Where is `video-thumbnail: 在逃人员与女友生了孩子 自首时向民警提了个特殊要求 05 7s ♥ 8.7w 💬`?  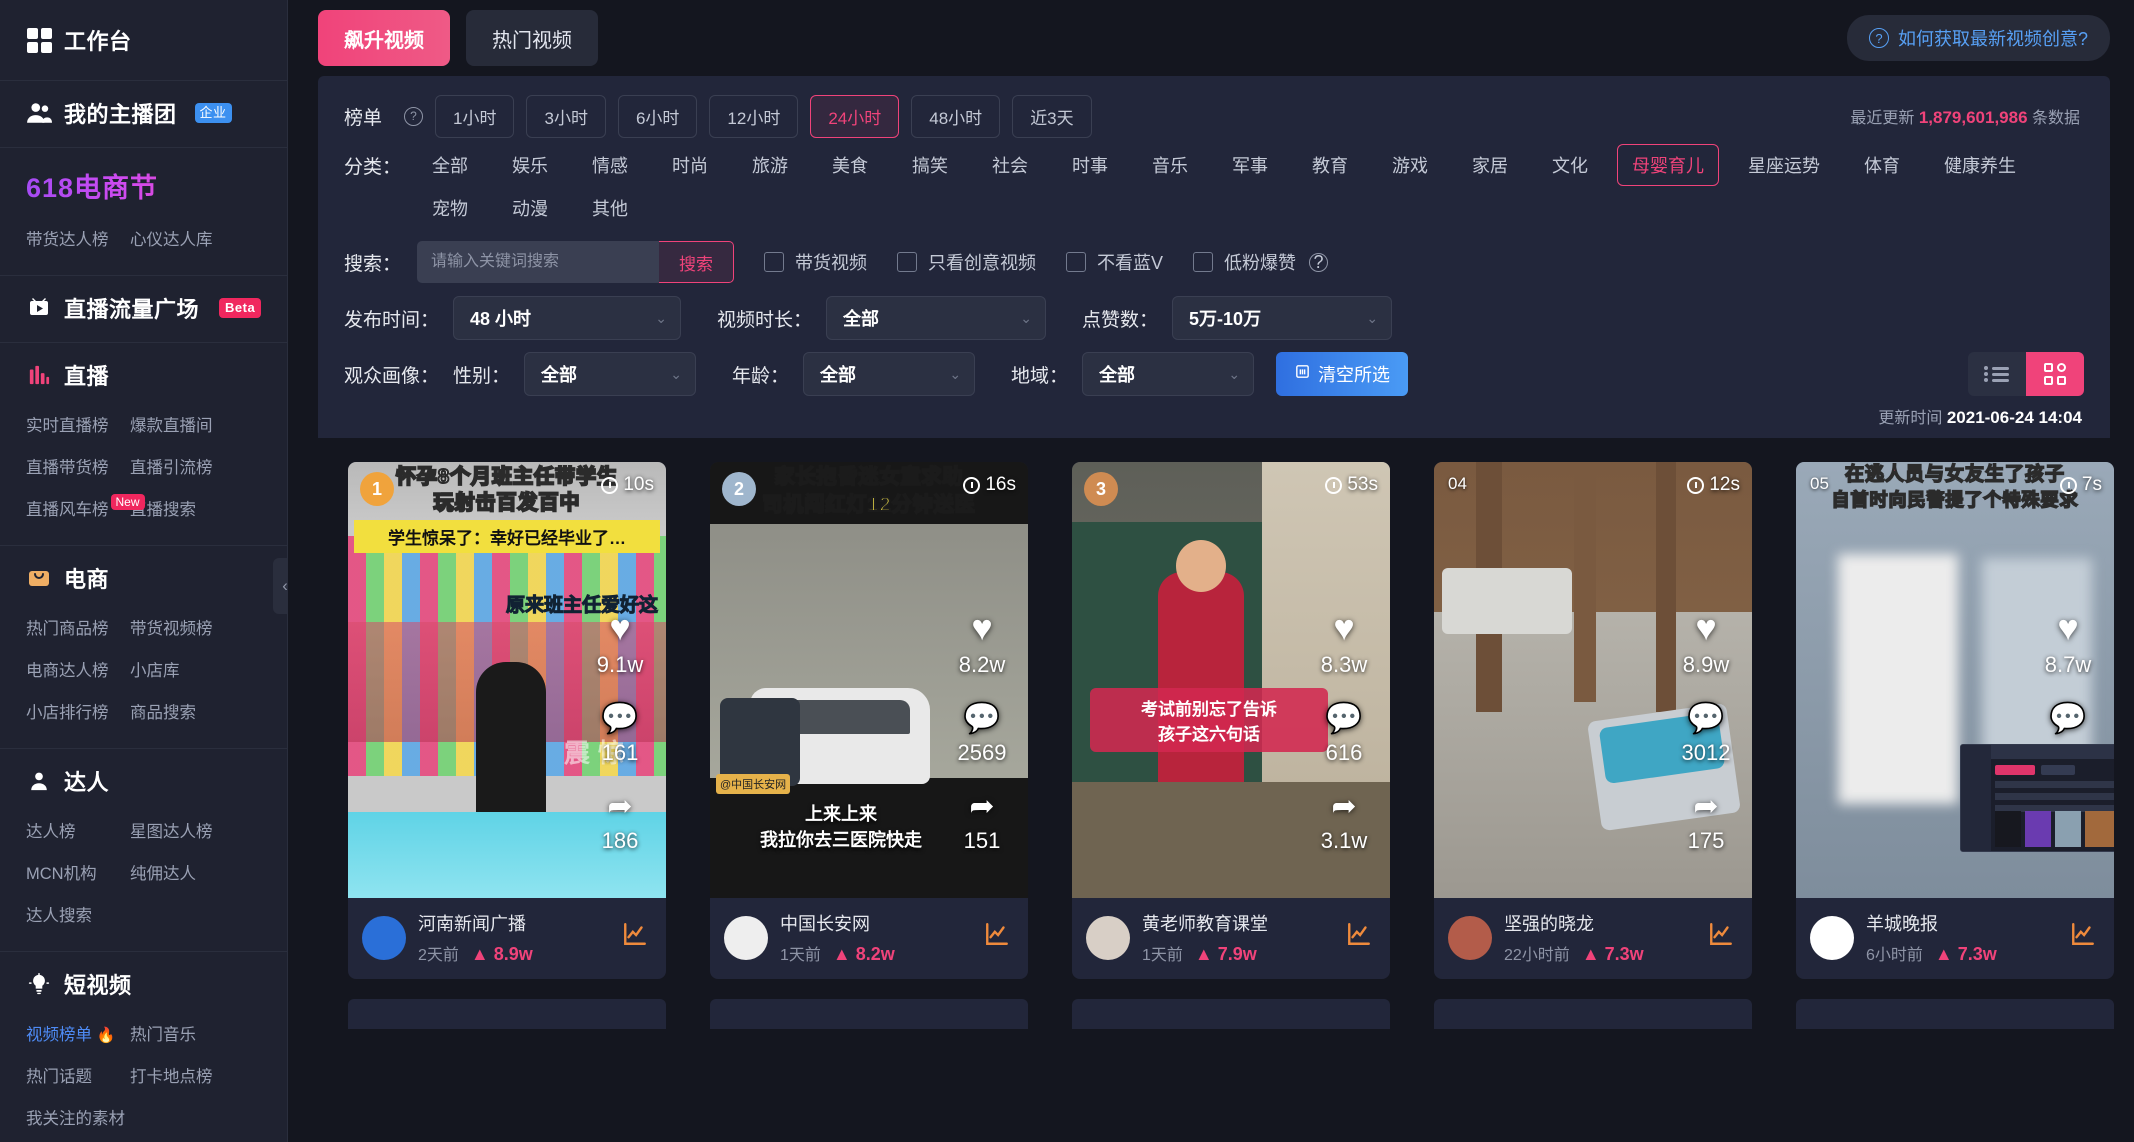
video-thumbnail: 在逃人员与女友生了孩子 自首时向民警提了个特殊要求 05 7s ♥ 8.7w 💬 is located at coordinates (1955, 680).